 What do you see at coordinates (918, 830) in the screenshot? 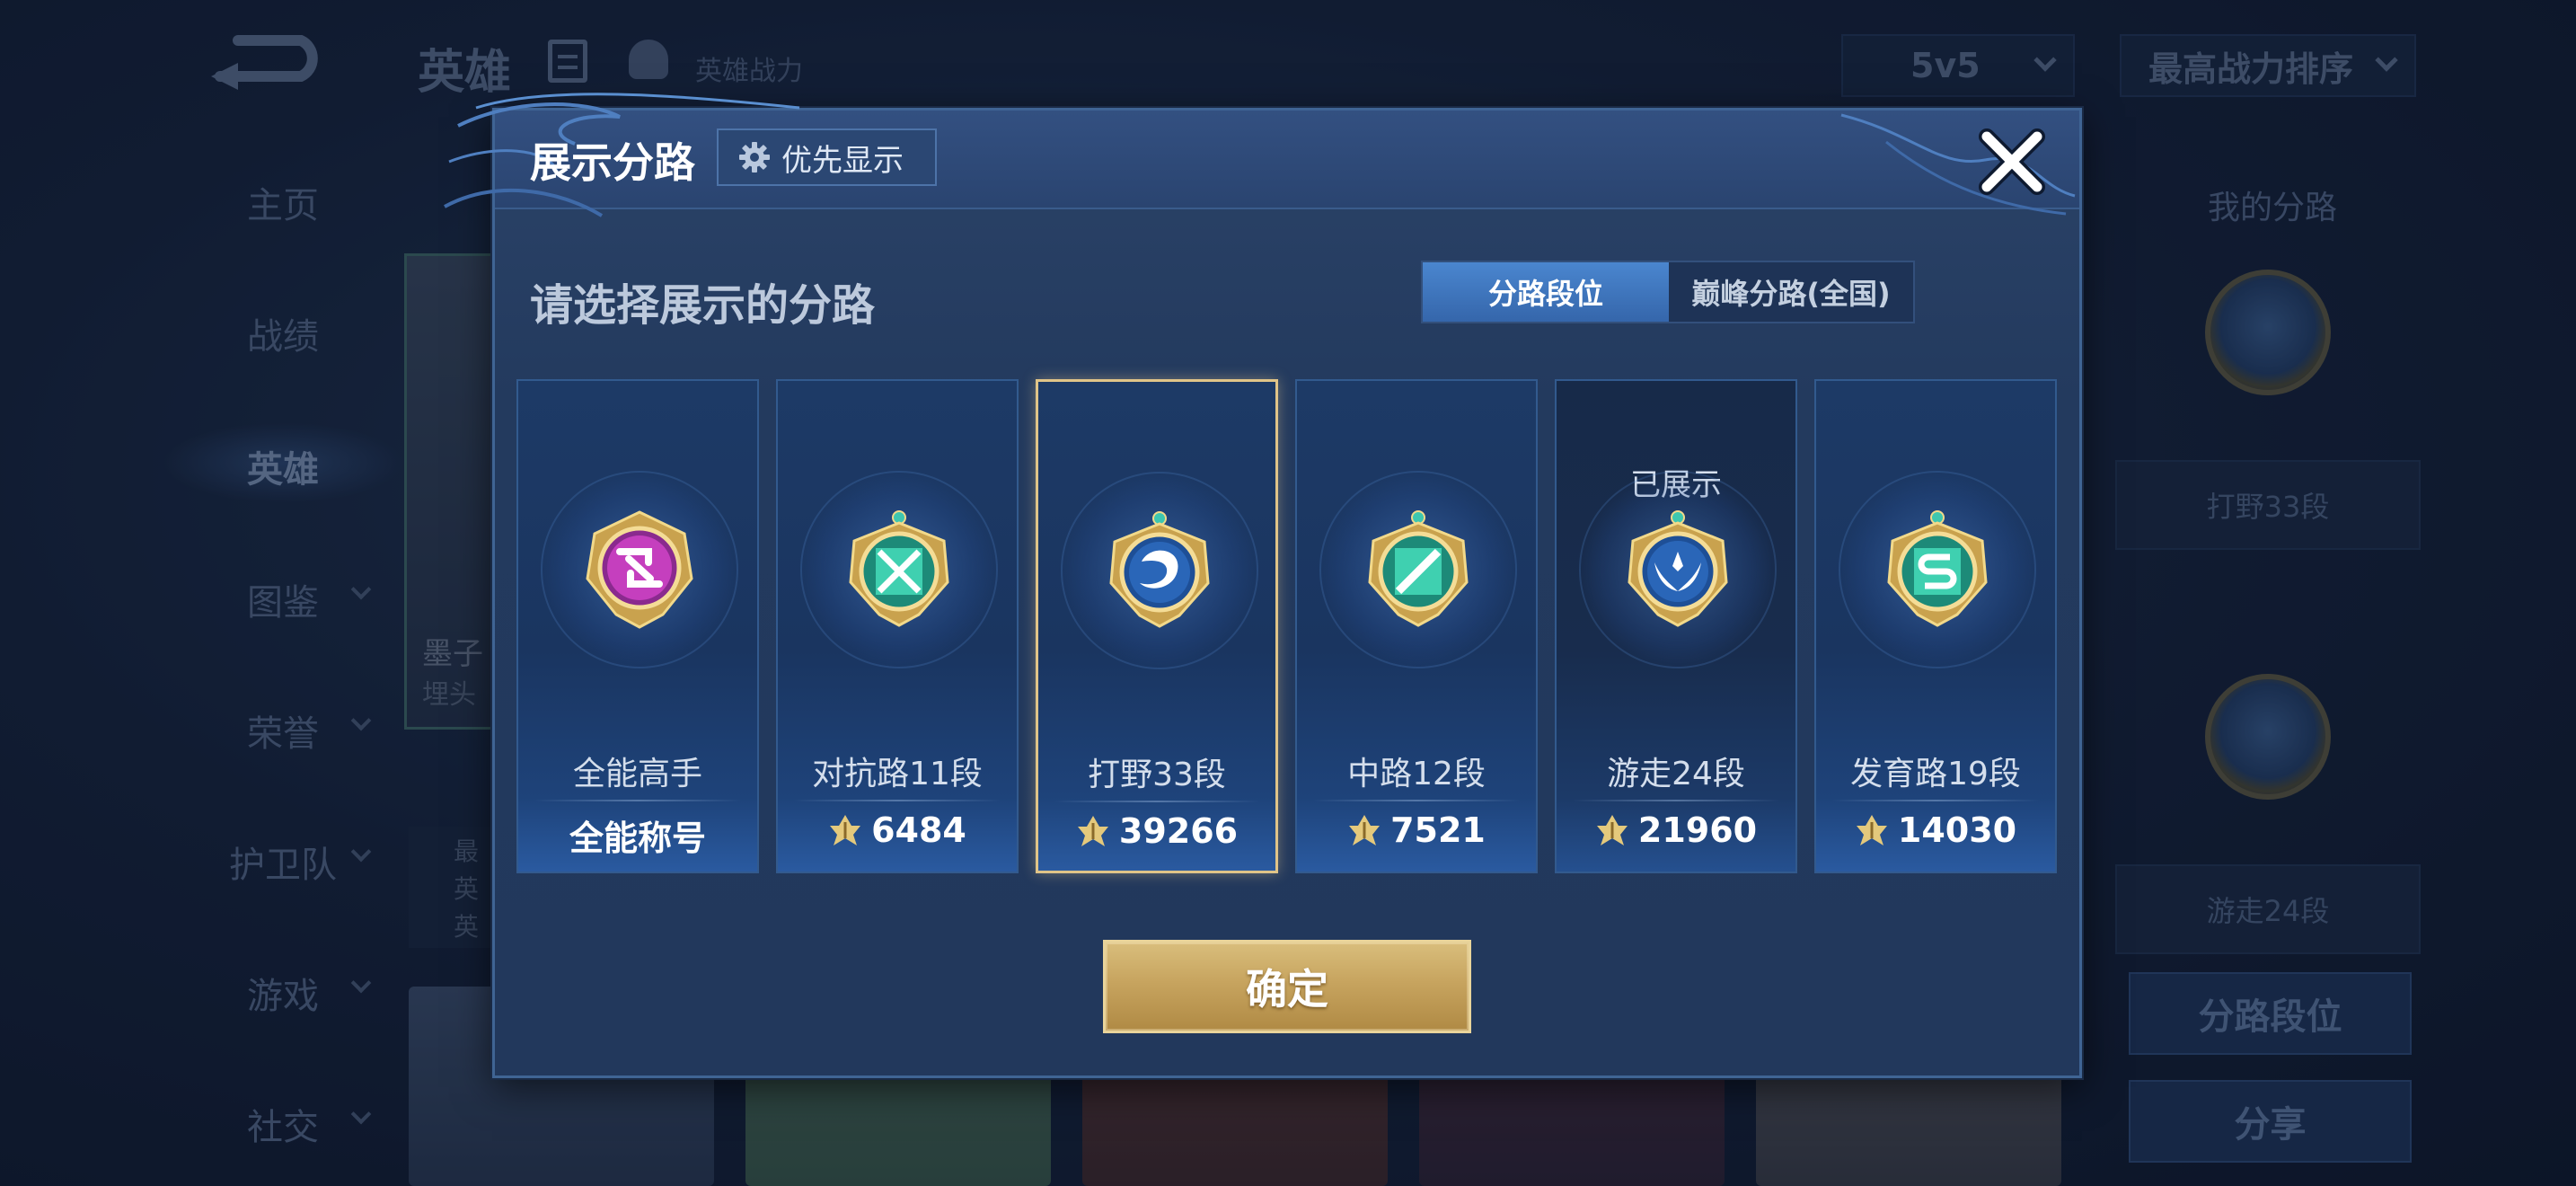
I see `lane-value-text: 6484` at bounding box center [918, 830].